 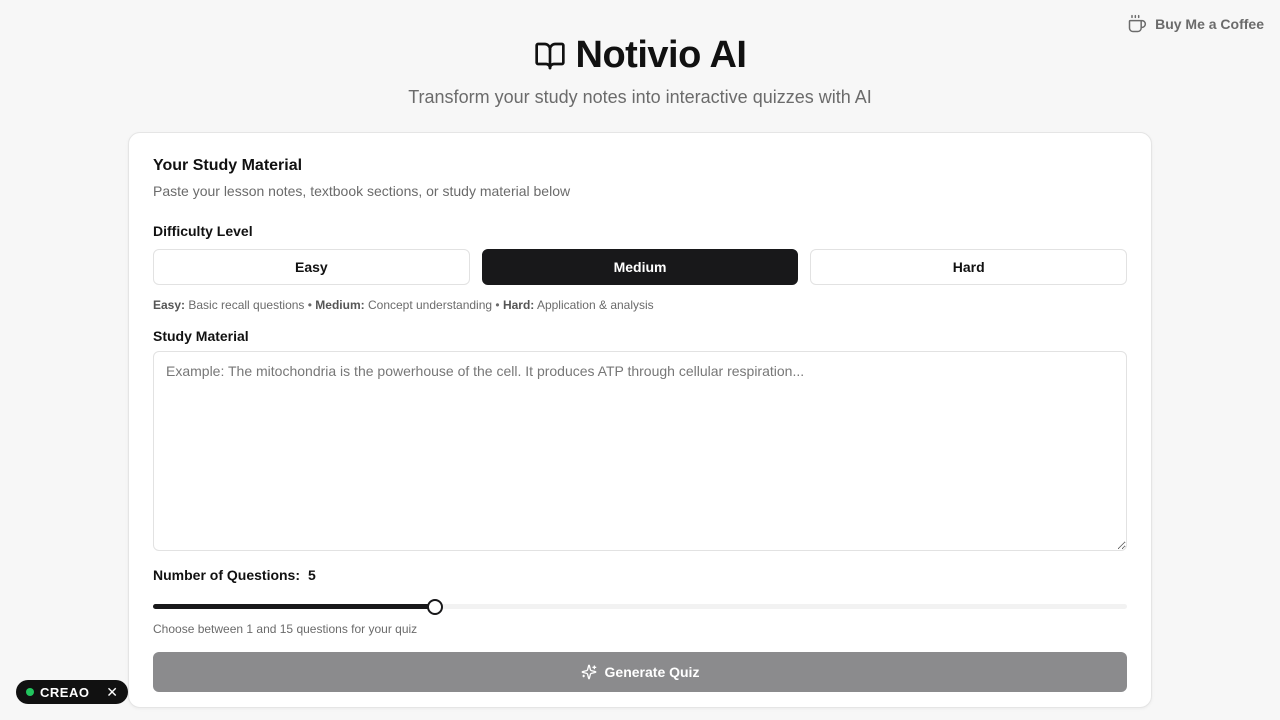 I want to click on difficulty-hard-button: Hard, so click(x=969, y=267).